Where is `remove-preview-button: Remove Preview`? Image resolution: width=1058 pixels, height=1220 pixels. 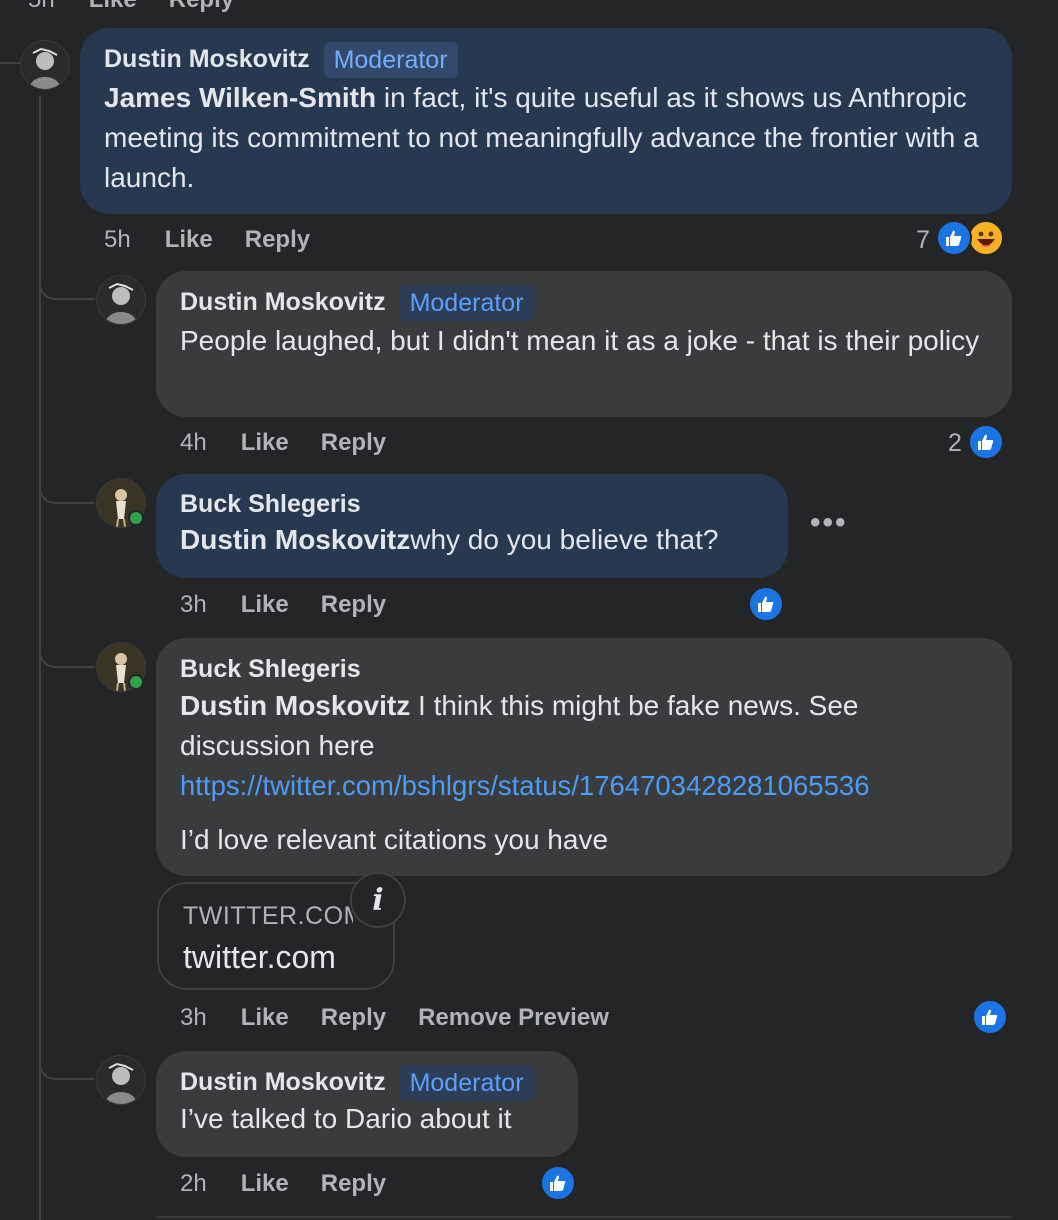 remove-preview-button: Remove Preview is located at coordinates (513, 1017).